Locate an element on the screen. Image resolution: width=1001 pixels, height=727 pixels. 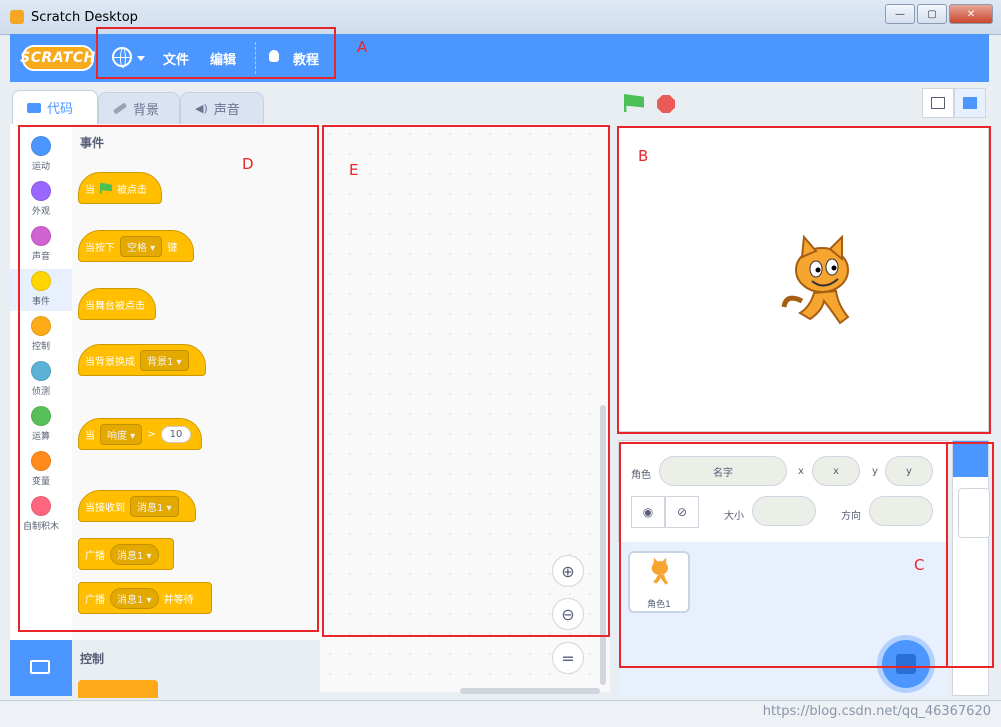
large-stage-button is located at coordinates (970, 103).